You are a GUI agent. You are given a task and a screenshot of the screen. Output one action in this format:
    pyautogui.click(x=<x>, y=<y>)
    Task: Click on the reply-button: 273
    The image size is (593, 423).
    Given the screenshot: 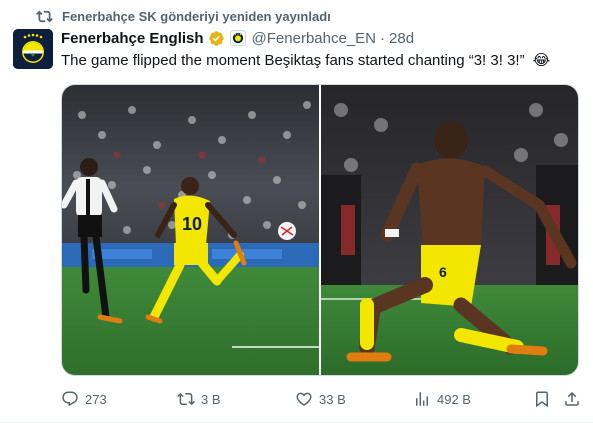 What is the action you would take?
    pyautogui.click(x=119, y=399)
    